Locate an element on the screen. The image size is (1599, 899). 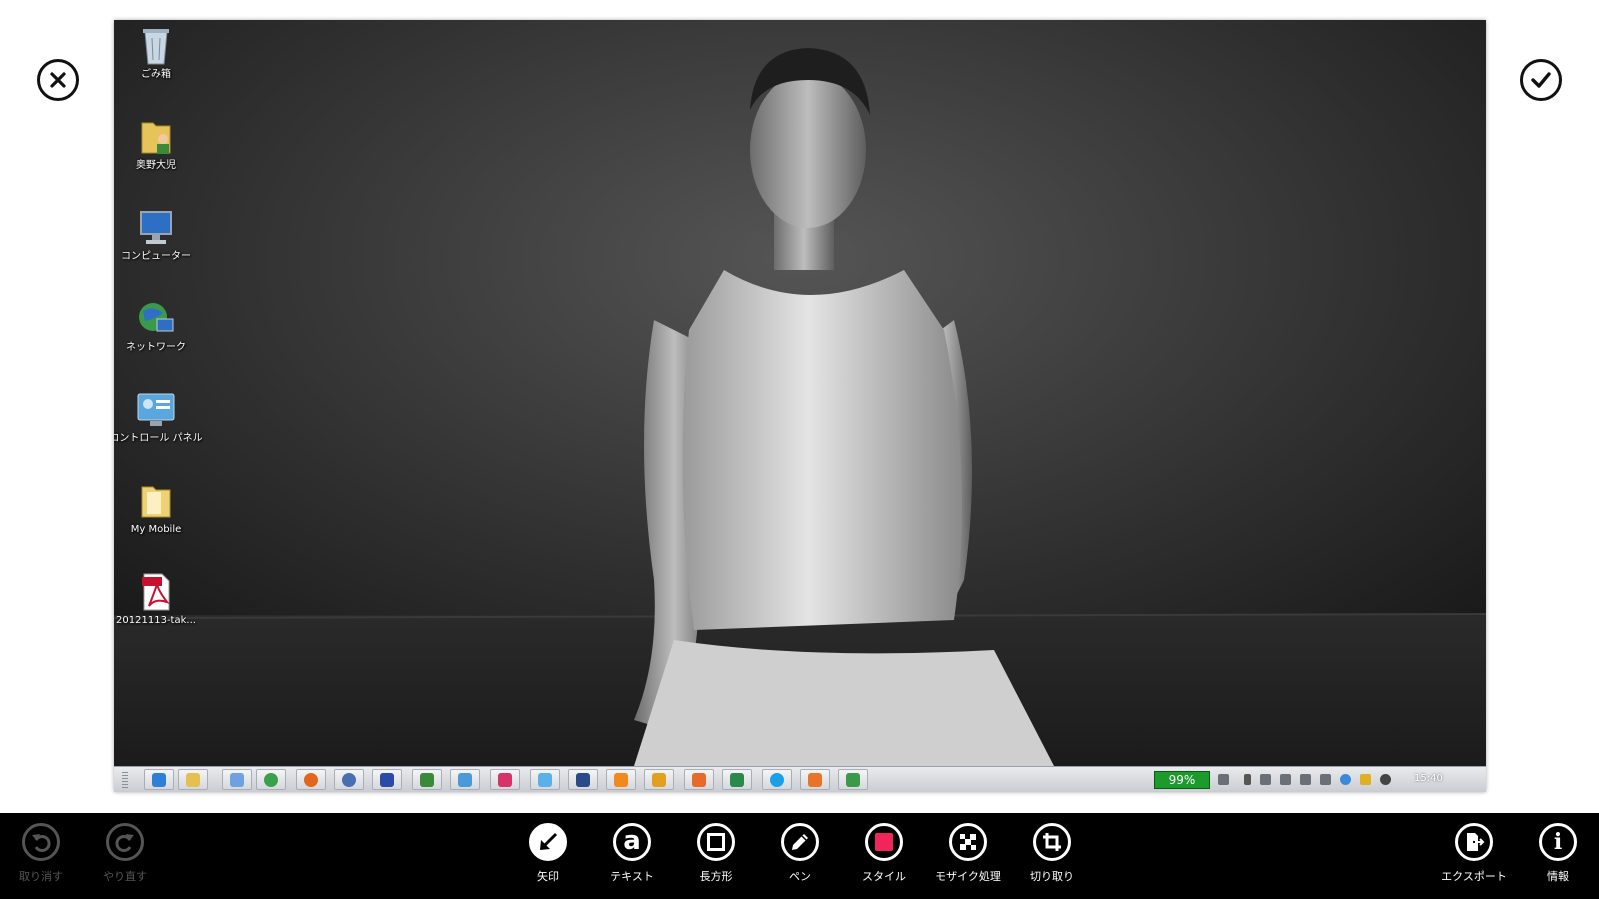
flag-icon is located at coordinates (1265, 779).